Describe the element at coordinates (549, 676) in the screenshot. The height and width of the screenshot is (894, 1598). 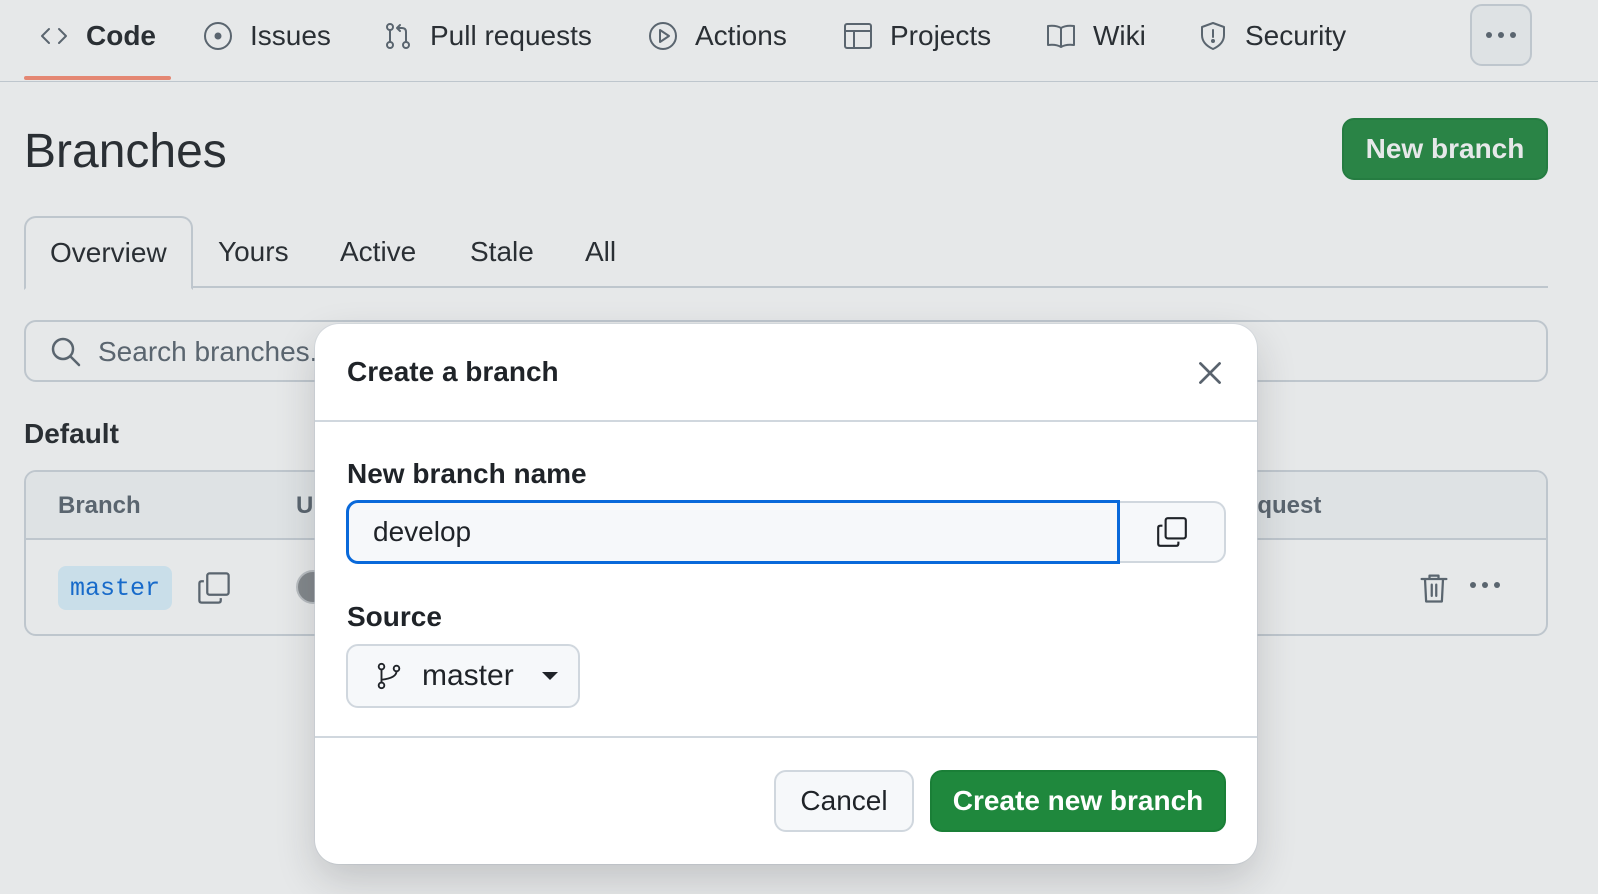
I see `chevron-down-icon` at that location.